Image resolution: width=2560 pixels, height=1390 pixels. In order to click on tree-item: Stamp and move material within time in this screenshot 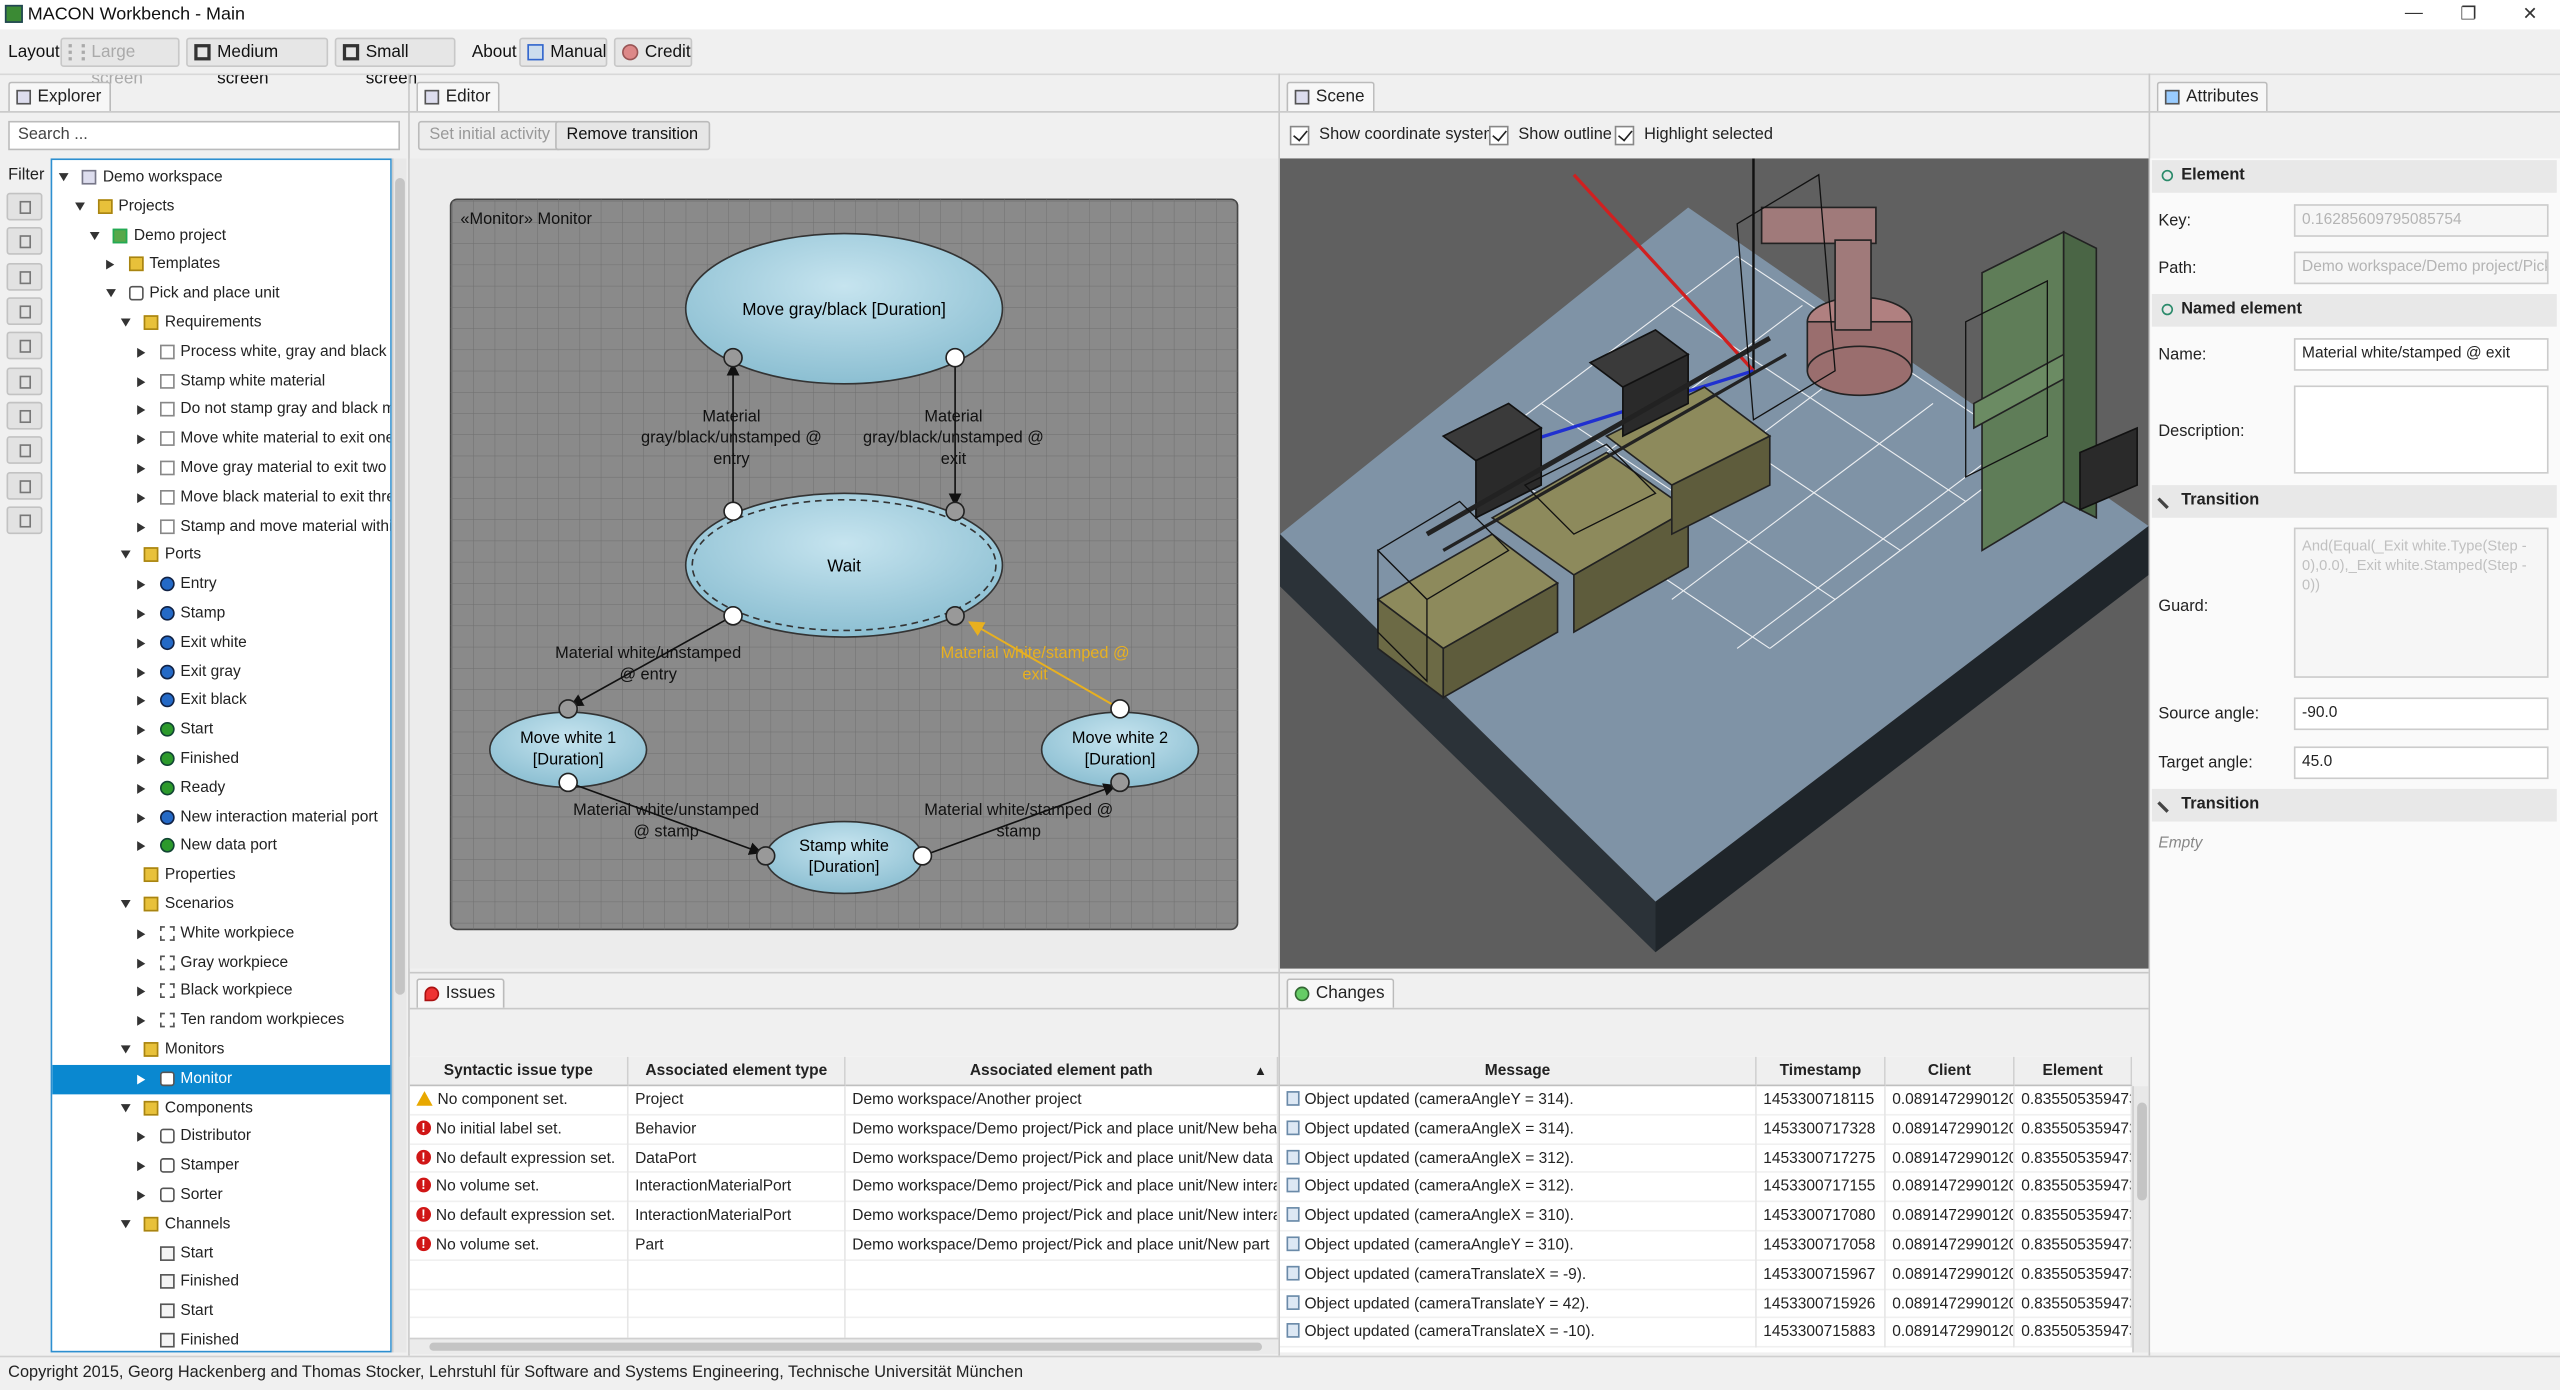, I will do `click(221, 526)`.